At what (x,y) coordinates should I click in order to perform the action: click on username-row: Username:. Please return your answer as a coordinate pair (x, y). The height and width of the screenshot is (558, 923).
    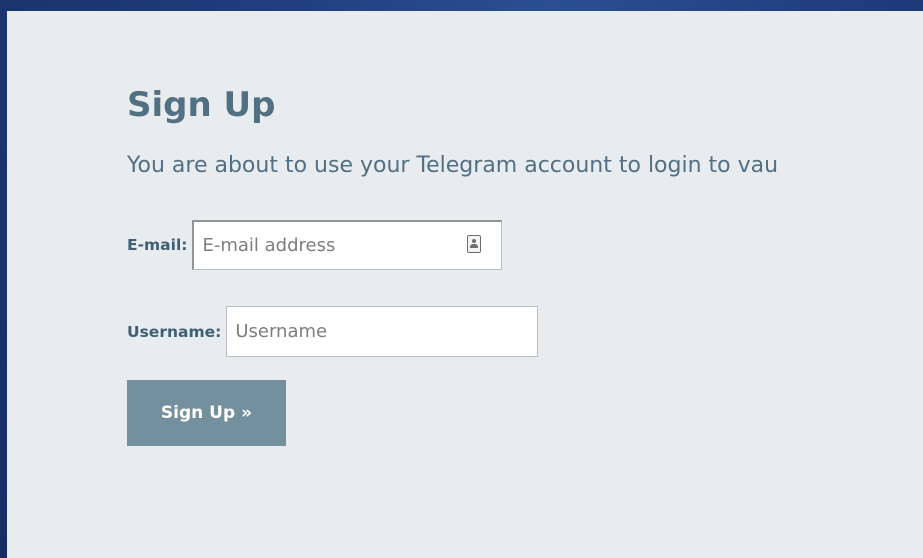
    Looking at the image, I should click on (333, 331).